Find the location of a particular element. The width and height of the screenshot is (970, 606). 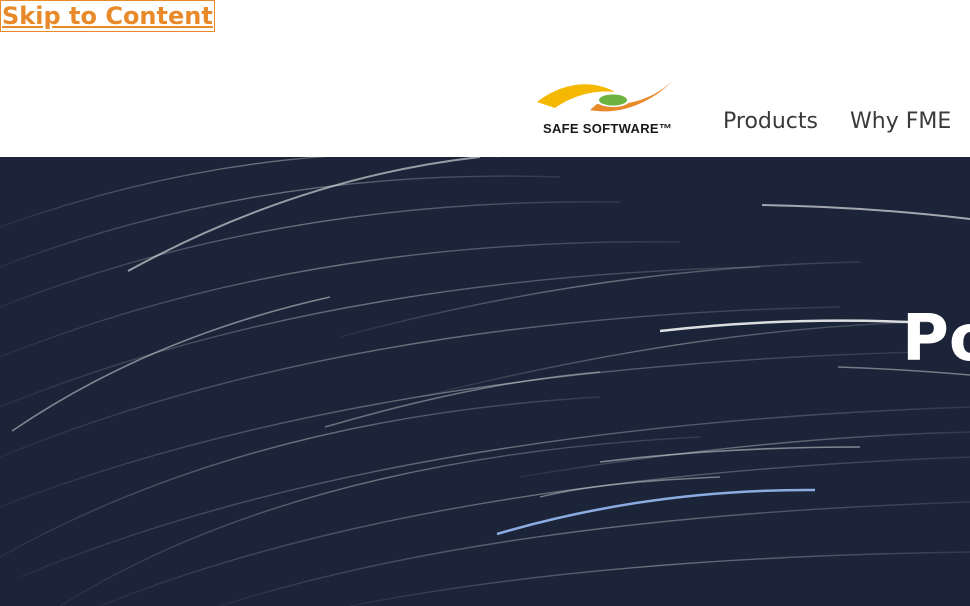

swoosh-logo-icon is located at coordinates (607, 94).